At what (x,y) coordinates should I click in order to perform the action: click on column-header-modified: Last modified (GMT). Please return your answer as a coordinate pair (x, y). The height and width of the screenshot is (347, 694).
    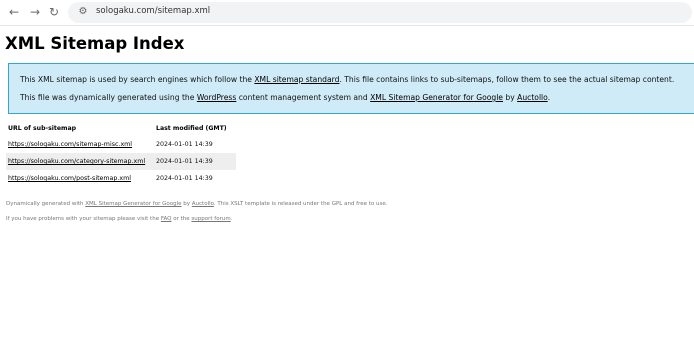
    Looking at the image, I should click on (191, 128).